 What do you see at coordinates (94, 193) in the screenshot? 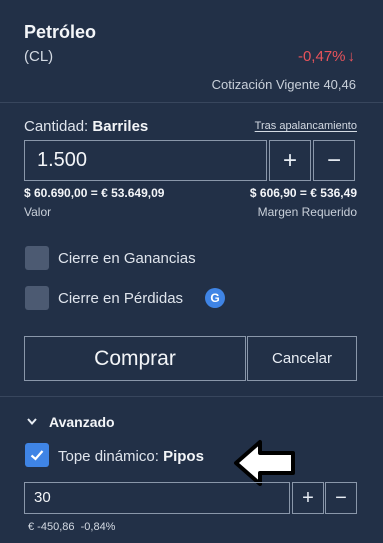
I see `value-amount: $ 60.690,00 = € 53.649,09` at bounding box center [94, 193].